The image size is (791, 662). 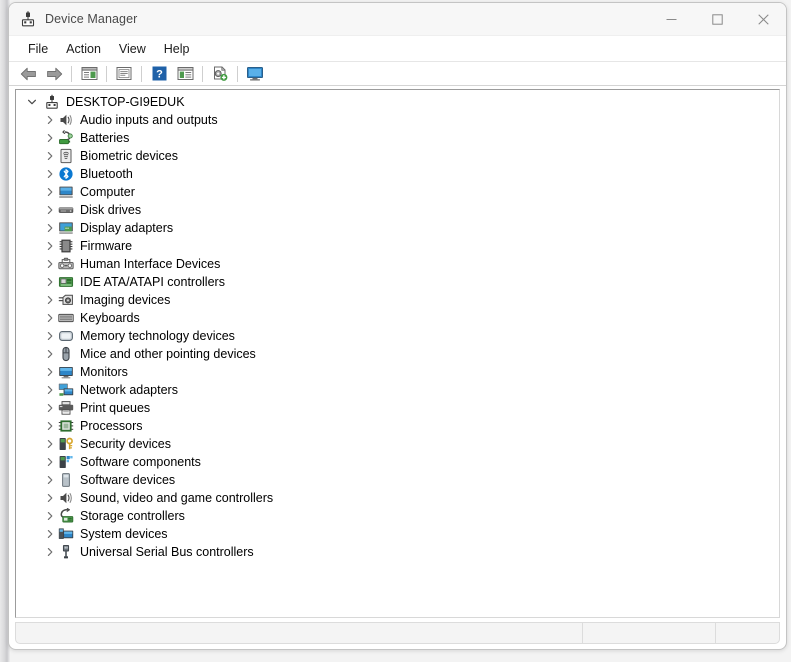 I want to click on tree-item-computer: Computer, so click(x=397, y=192).